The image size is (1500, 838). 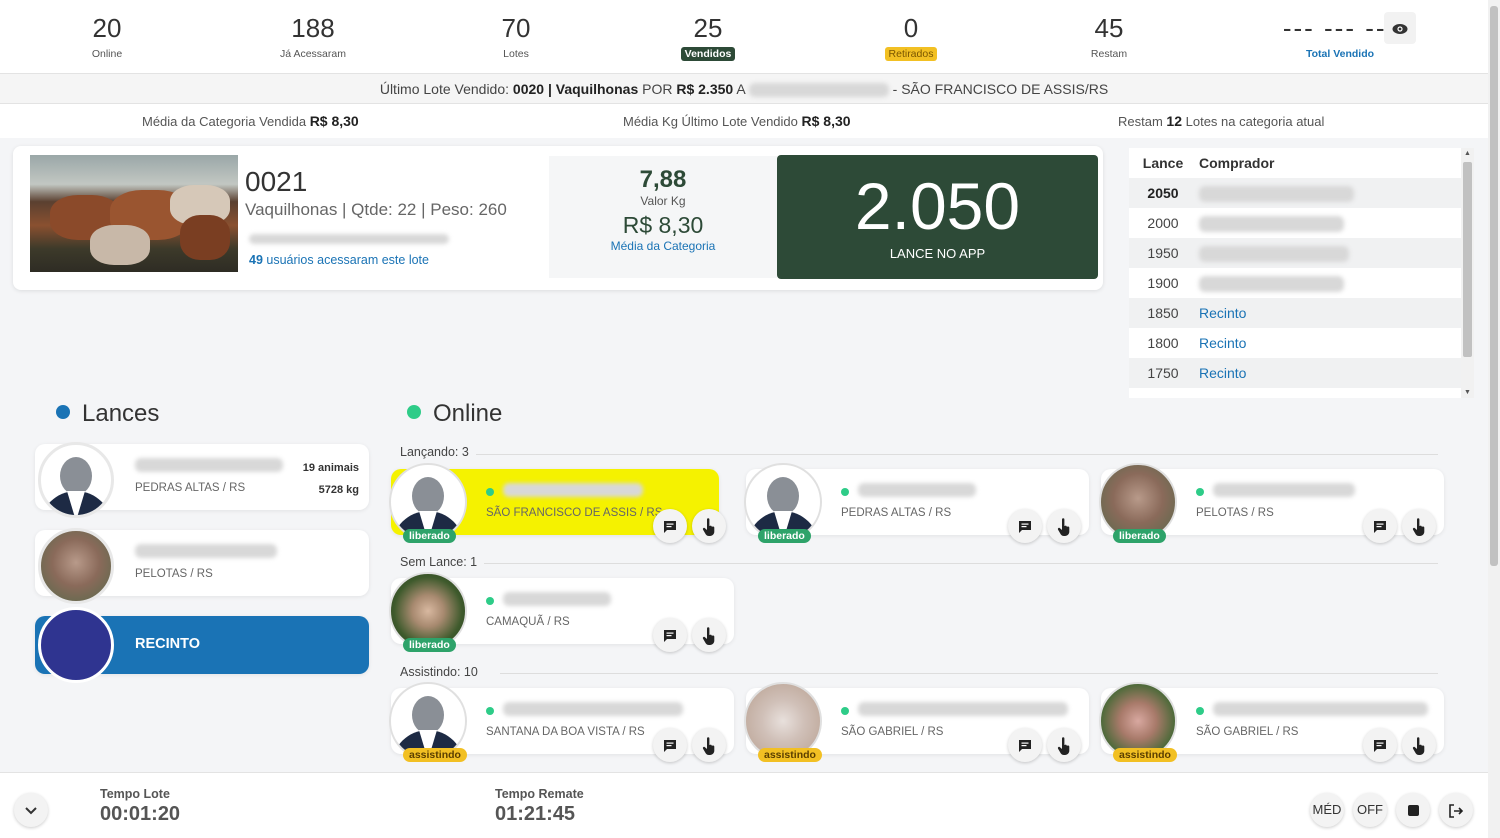 I want to click on bid-col-header: Lance, so click(x=1163, y=163).